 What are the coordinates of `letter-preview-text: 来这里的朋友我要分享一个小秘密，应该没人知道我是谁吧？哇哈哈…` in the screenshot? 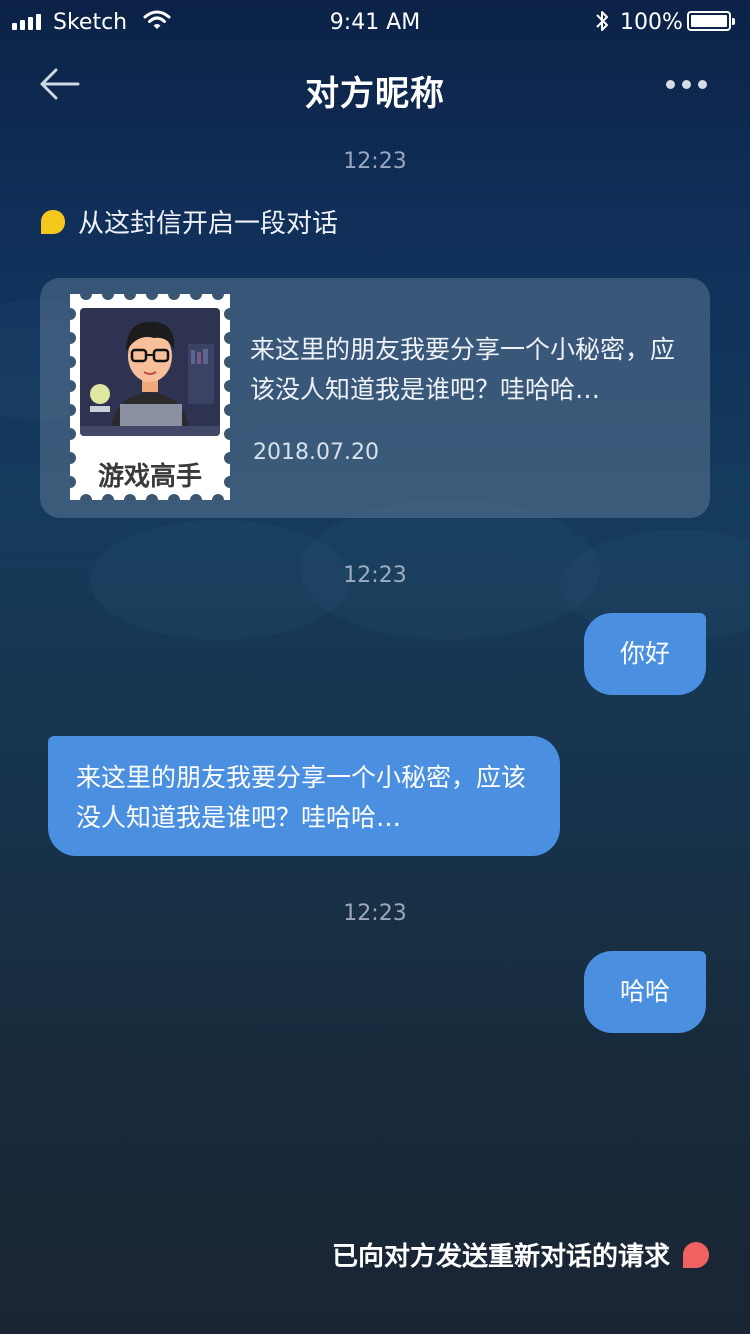 It's located at (463, 369).